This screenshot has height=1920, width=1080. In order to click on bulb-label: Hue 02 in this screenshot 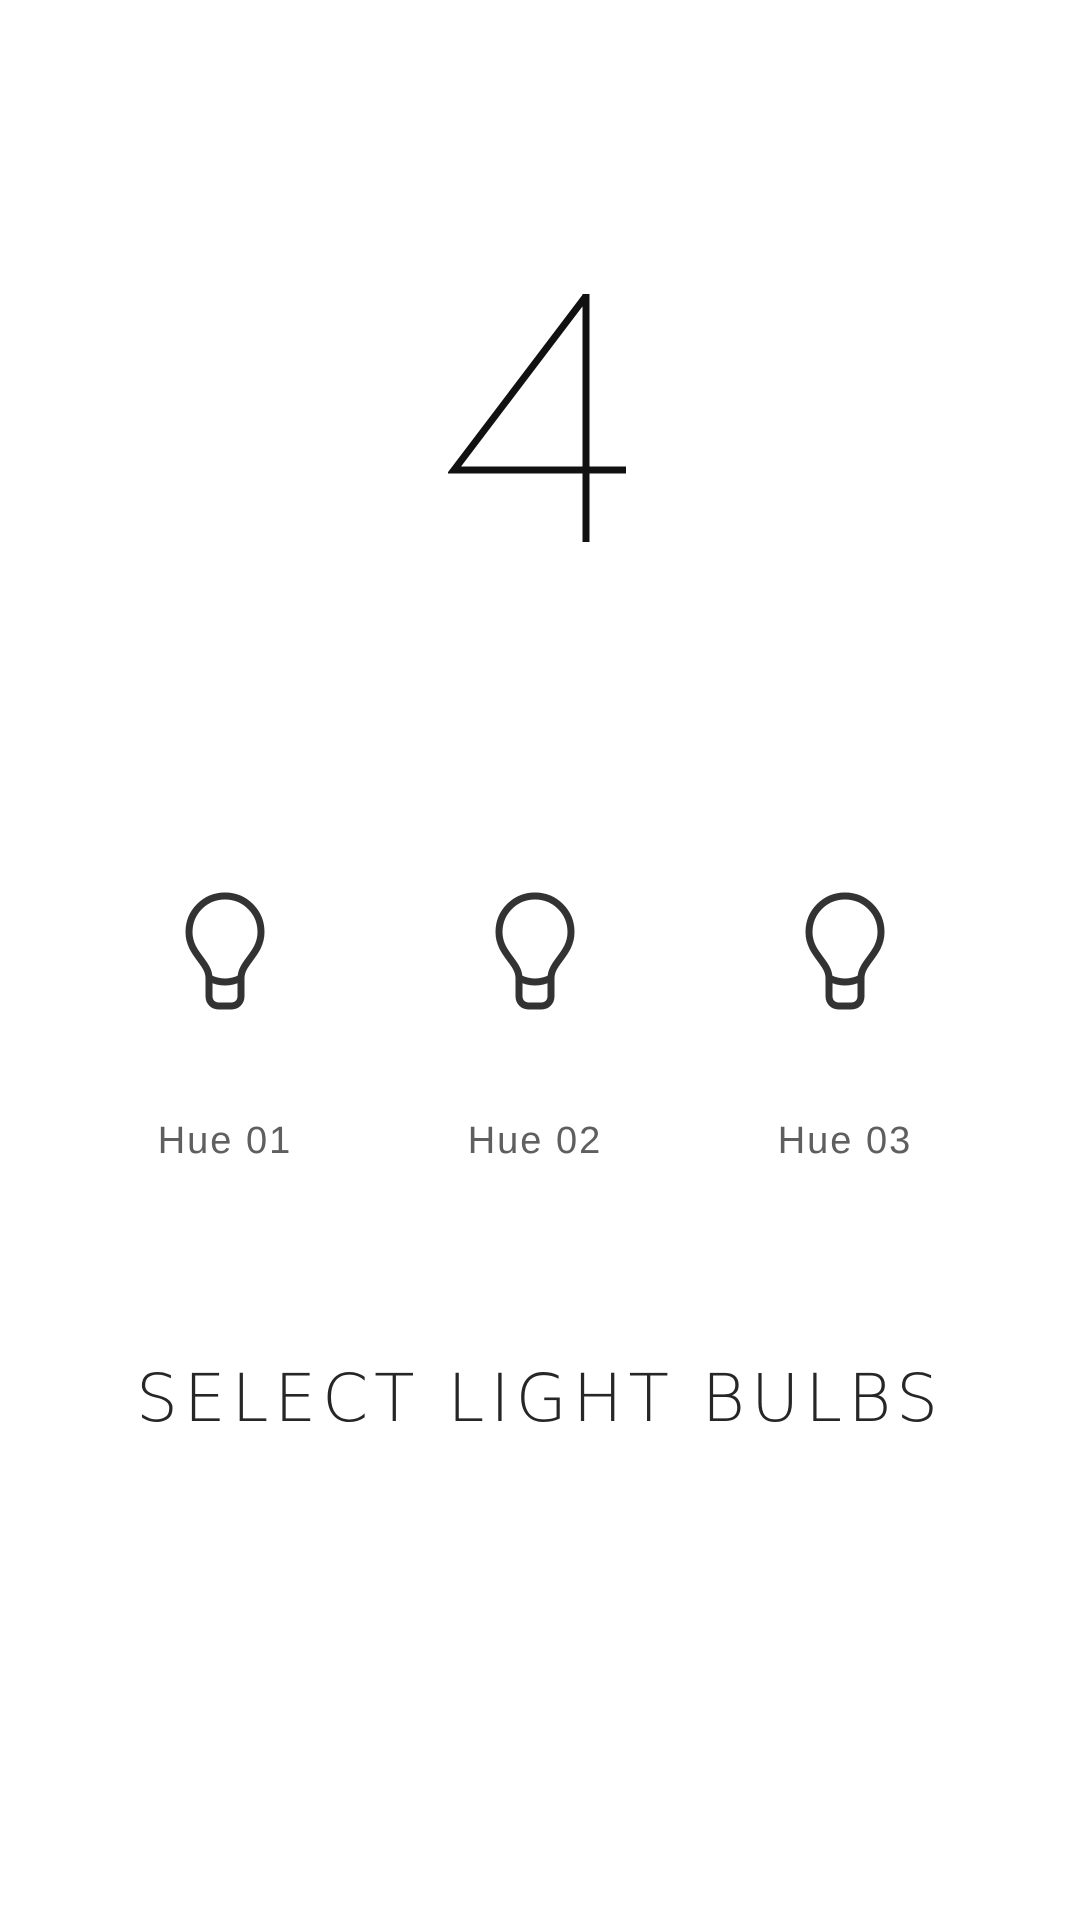, I will do `click(535, 1141)`.